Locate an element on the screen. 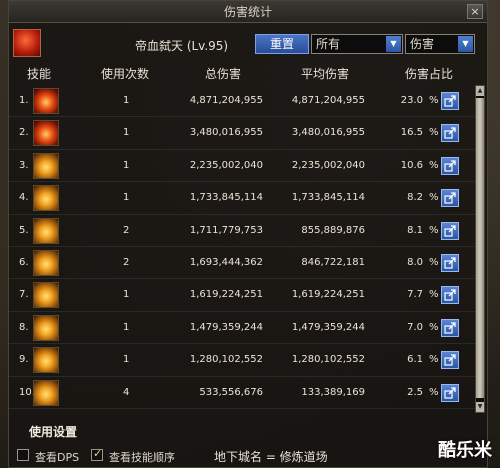 The image size is (500, 468). filter-select-value: 所有 is located at coordinates (328, 44).